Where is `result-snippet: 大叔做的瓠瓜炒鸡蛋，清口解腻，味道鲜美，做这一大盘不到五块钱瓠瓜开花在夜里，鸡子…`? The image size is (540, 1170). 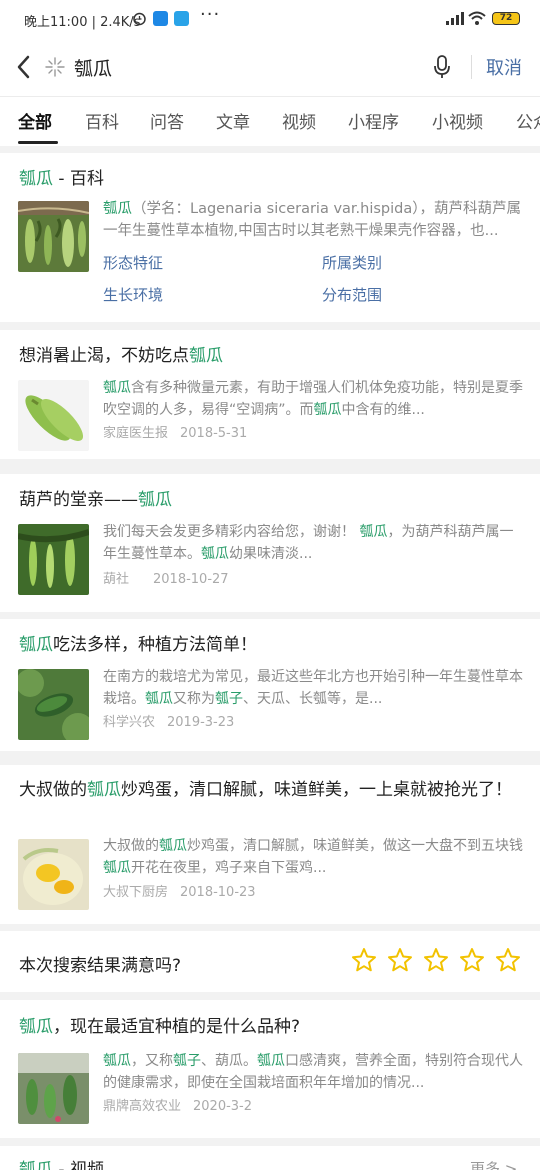 result-snippet: 大叔做的瓠瓜炒鸡蛋，清口解腻，味道鲜美，做这一大盘不到五块钱瓠瓜开花在夜里，鸡子… is located at coordinates (313, 857).